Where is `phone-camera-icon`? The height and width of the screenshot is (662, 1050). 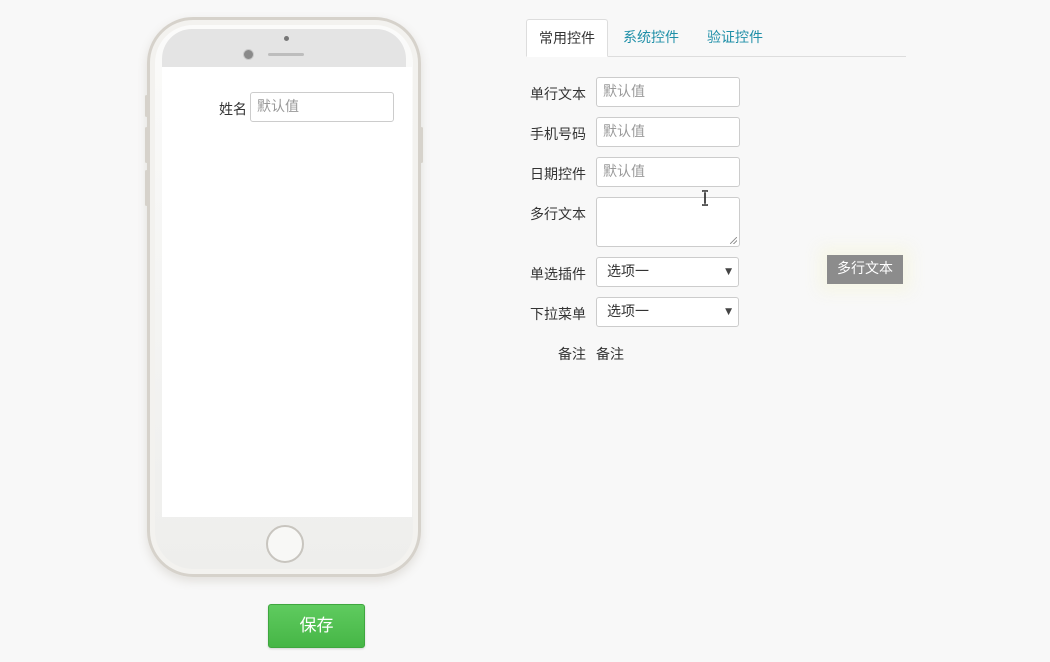 phone-camera-icon is located at coordinates (248, 54).